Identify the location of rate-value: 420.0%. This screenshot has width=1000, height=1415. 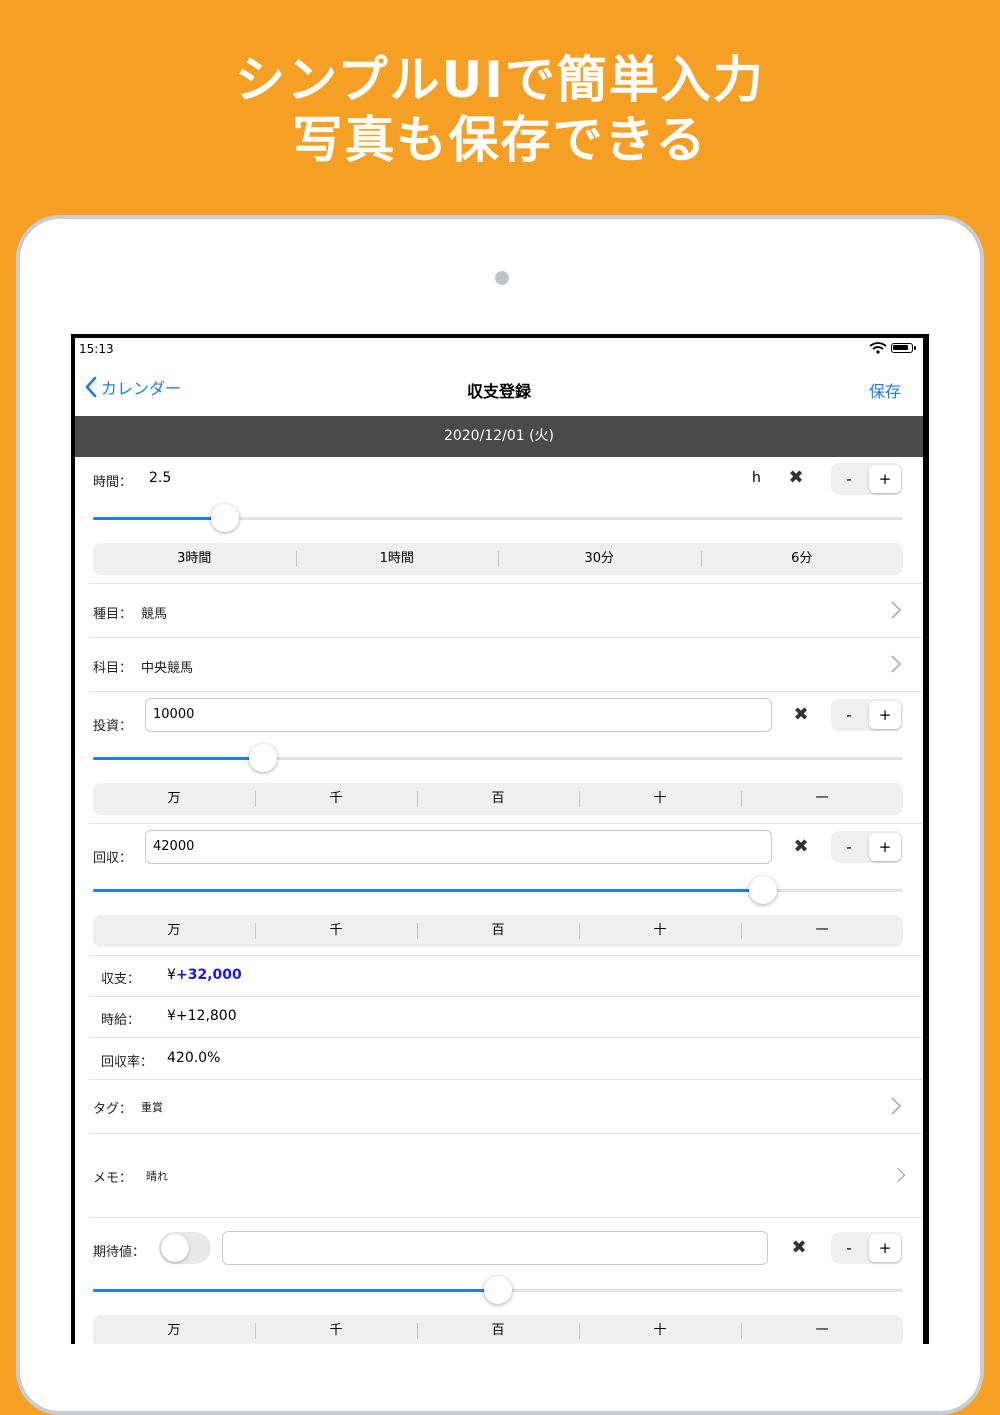
(194, 1058).